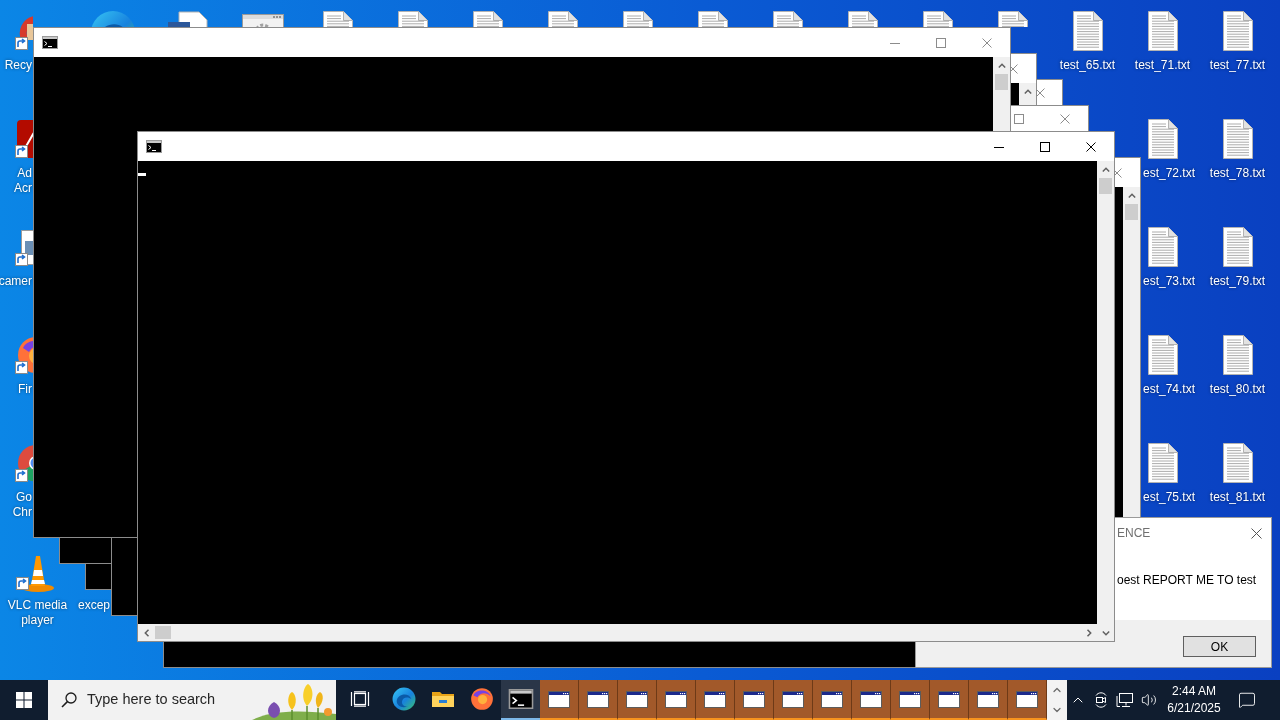  Describe the element at coordinates (1194, 700) in the screenshot. I see `clock: 2:44 AM 6/21/2025` at that location.